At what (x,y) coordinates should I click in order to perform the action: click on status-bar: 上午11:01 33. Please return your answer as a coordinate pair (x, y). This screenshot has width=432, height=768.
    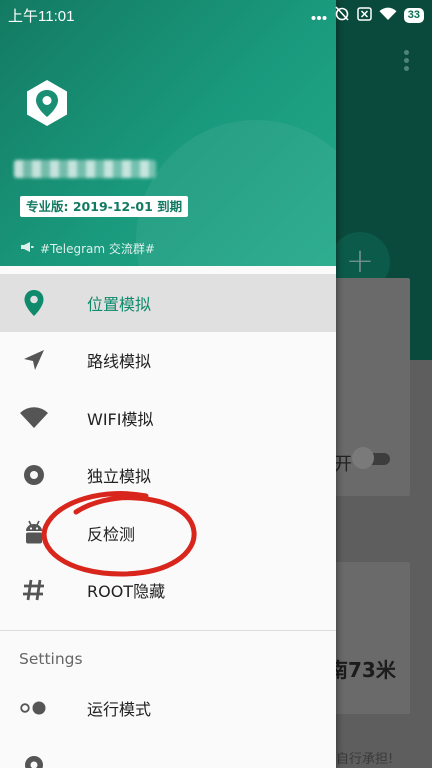
    Looking at the image, I should click on (216, 14).